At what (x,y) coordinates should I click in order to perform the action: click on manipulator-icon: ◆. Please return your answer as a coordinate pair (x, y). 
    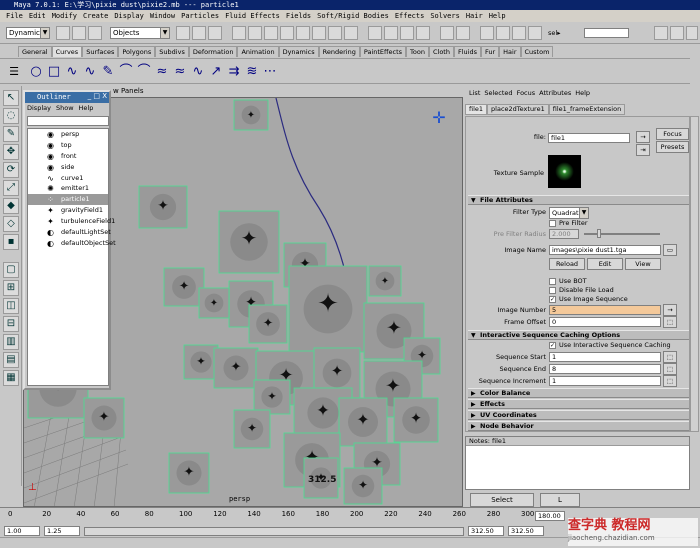
    Looking at the image, I should click on (11, 206).